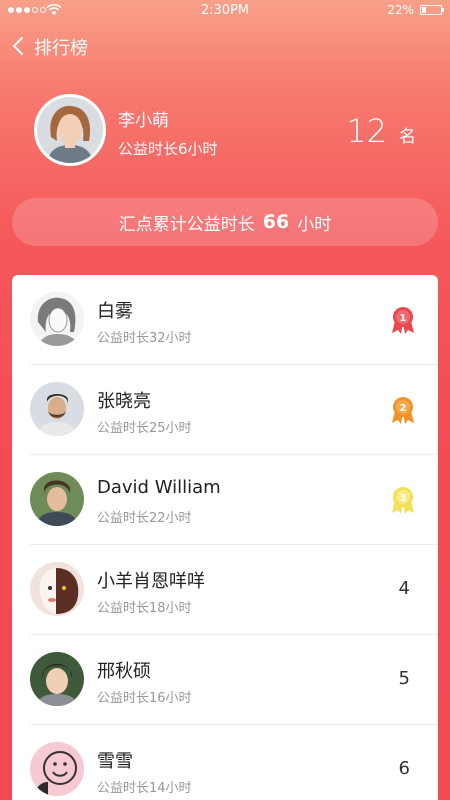  Describe the element at coordinates (225, 500) in the screenshot. I see `list-item: David William 公益时长22小时 3` at that location.